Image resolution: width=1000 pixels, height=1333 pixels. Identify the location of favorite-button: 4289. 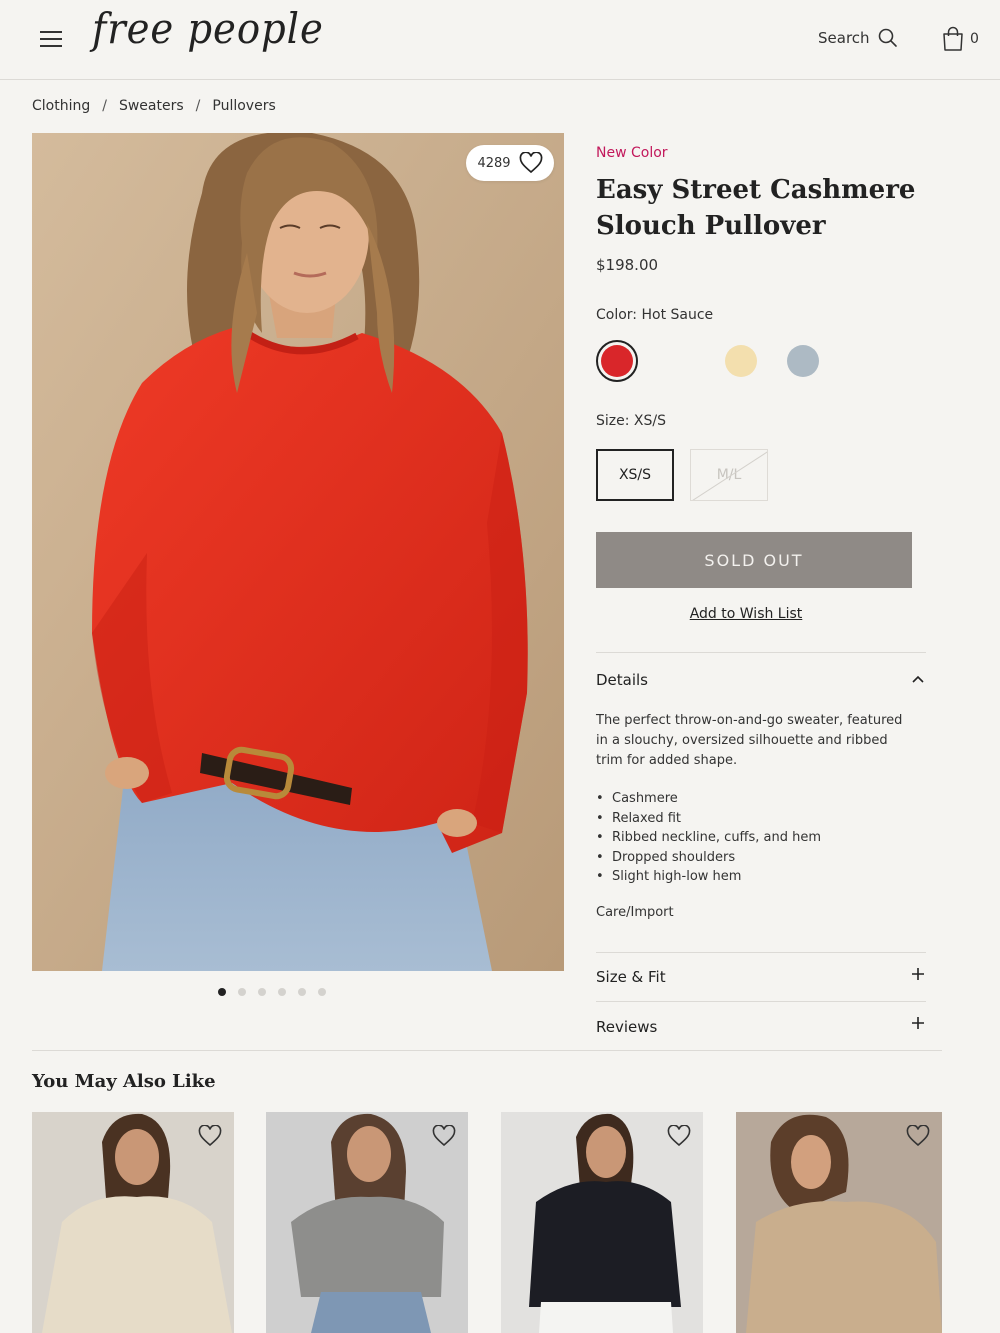
(510, 163).